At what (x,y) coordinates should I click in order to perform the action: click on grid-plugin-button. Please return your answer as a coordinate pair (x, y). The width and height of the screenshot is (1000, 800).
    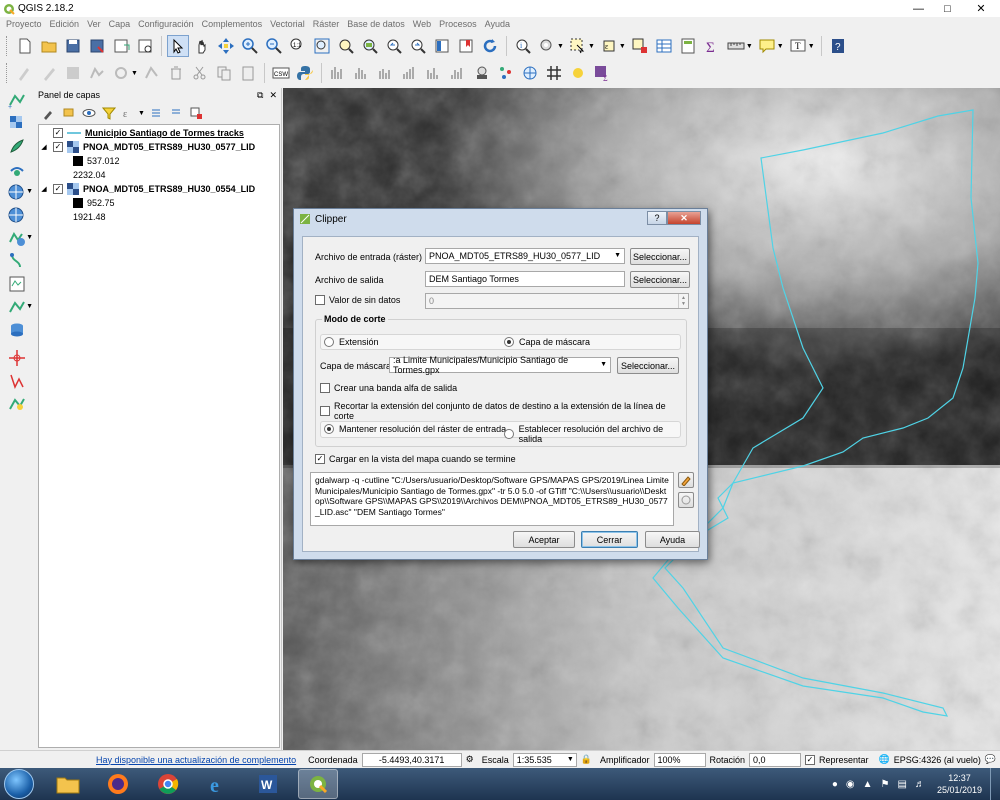
    Looking at the image, I should click on (554, 73).